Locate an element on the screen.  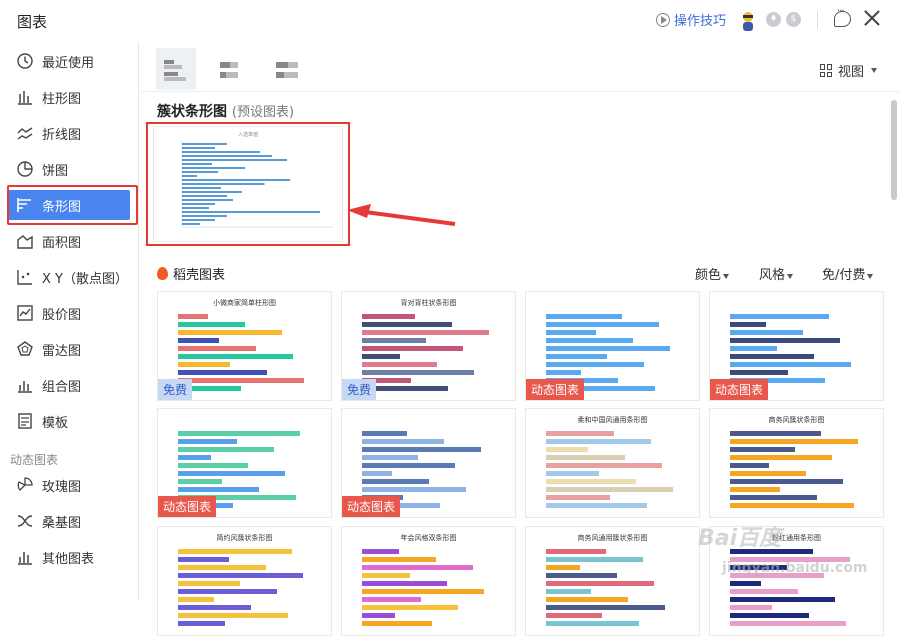
template-icon is located at coordinates (25, 421).